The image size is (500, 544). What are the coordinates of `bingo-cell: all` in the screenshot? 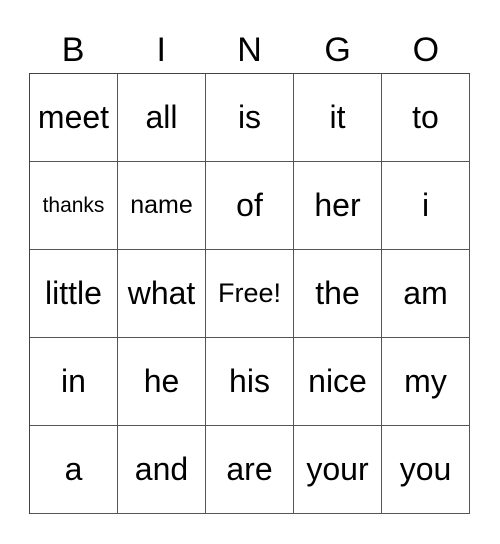 It's located at (162, 118).